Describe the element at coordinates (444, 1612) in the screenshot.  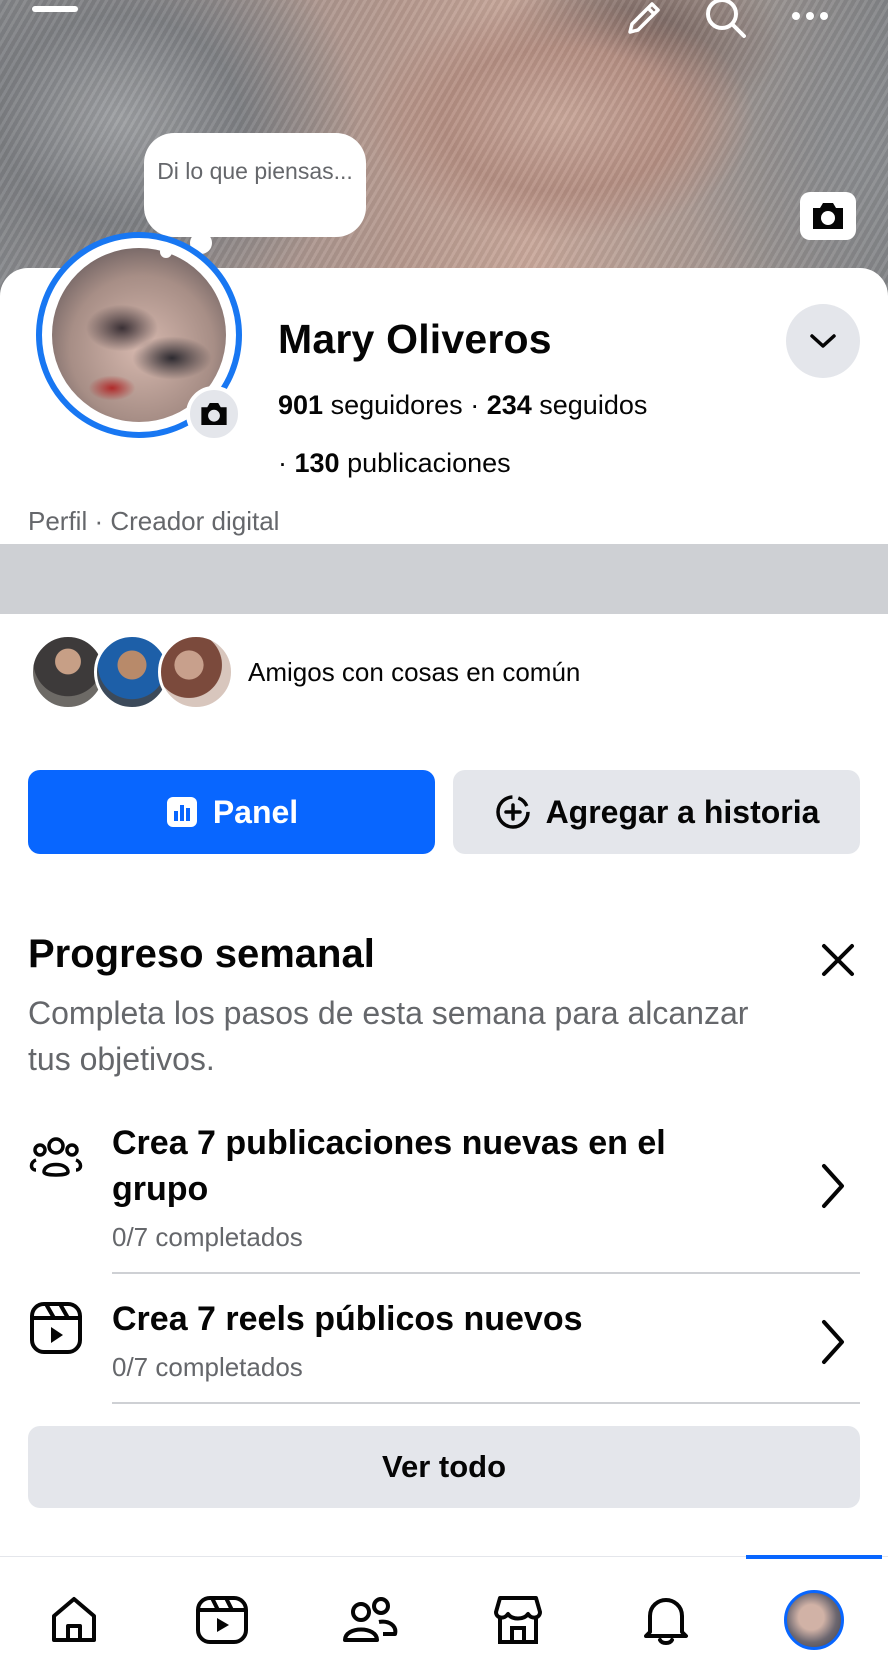
I see `bottom-nav` at that location.